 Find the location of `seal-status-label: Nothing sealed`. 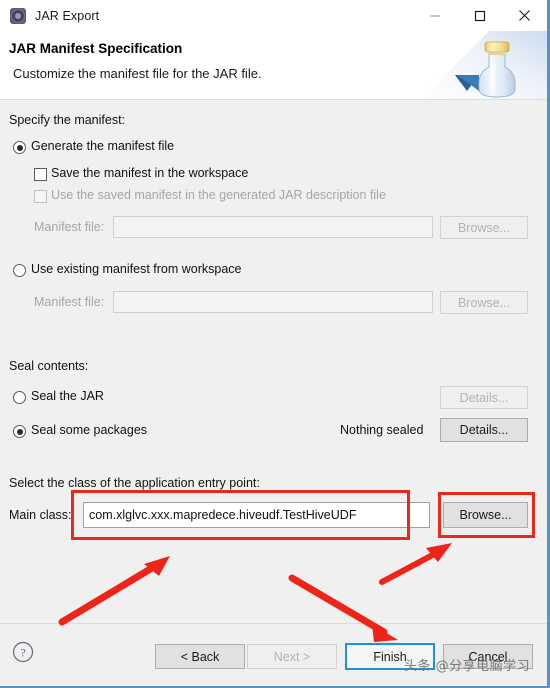

seal-status-label: Nothing sealed is located at coordinates (382, 430).